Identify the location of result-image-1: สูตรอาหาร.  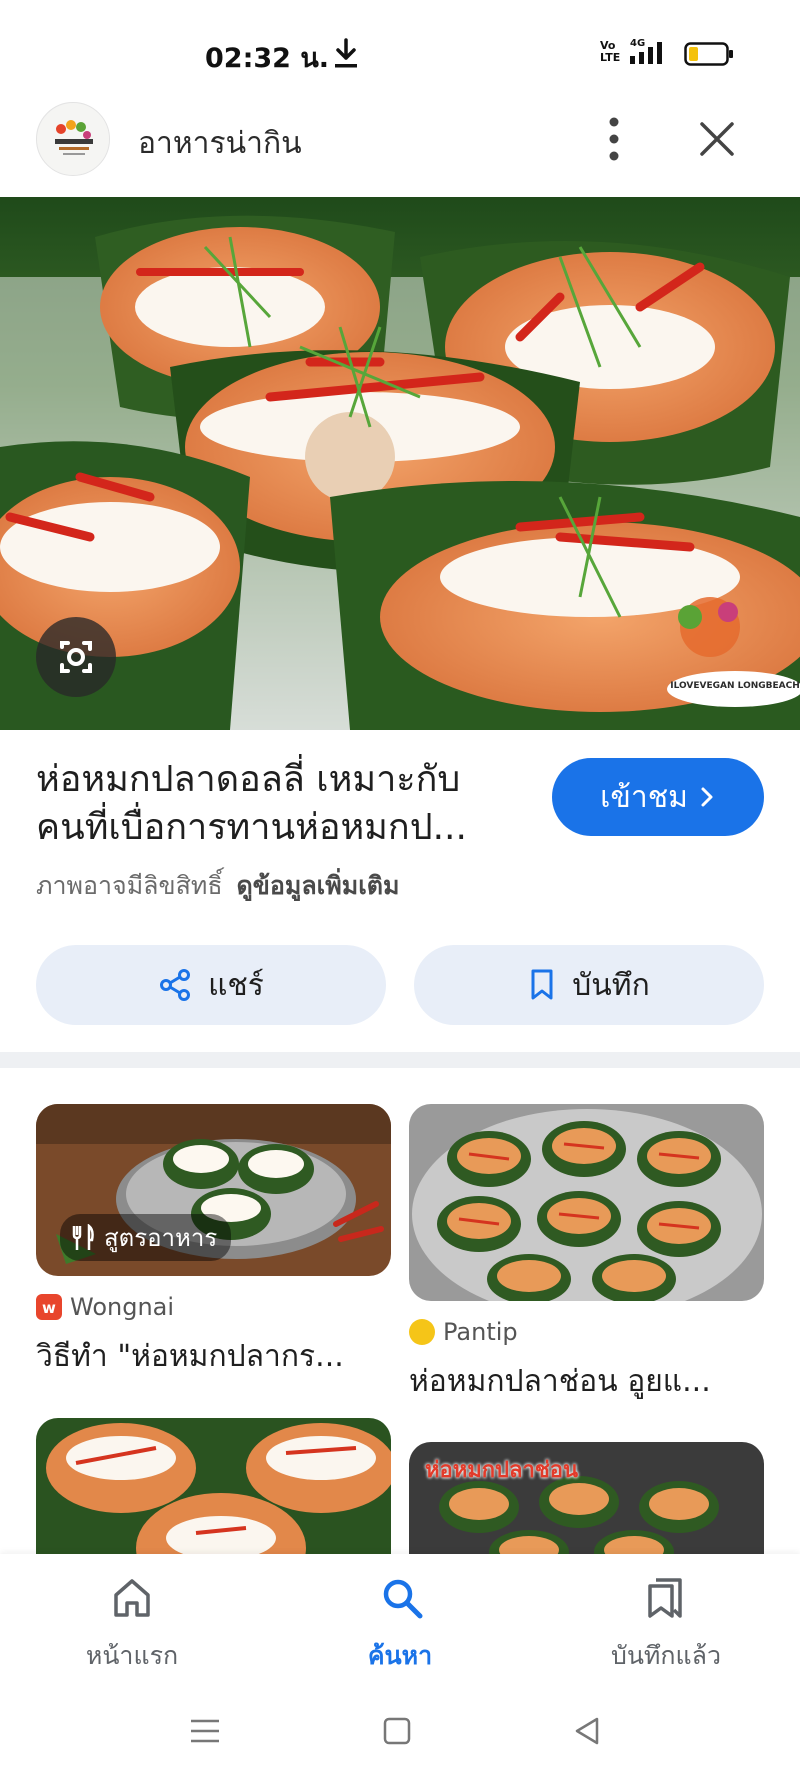
(213, 1190).